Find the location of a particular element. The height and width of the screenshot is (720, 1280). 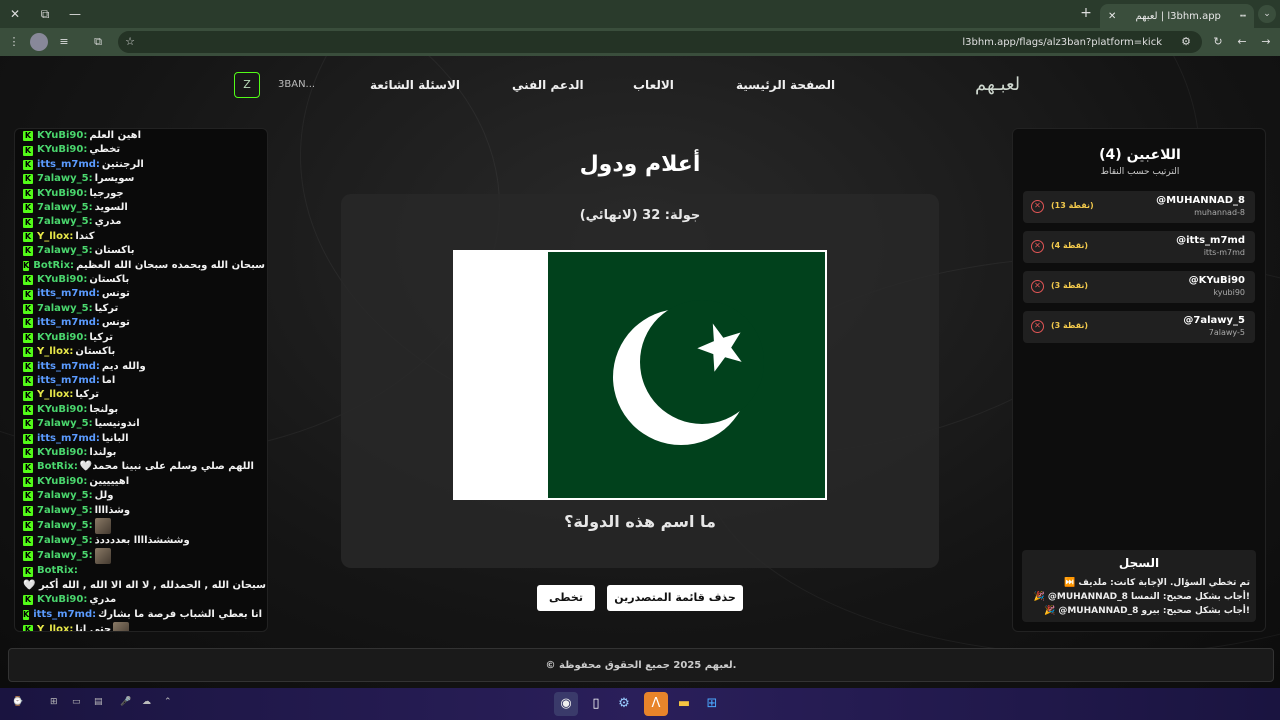

kick-account-button: Z is located at coordinates (247, 85).